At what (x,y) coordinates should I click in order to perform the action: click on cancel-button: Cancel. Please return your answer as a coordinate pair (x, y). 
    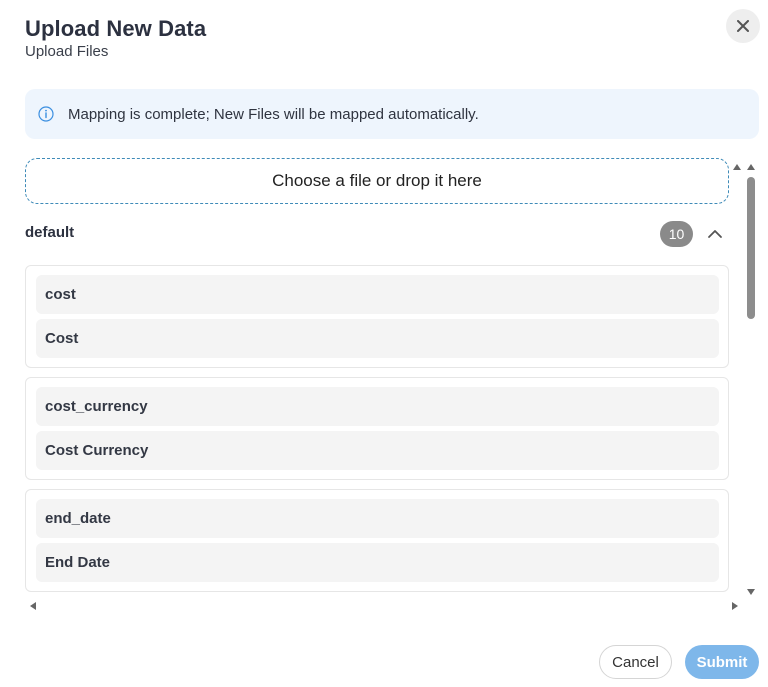
    Looking at the image, I should click on (635, 662).